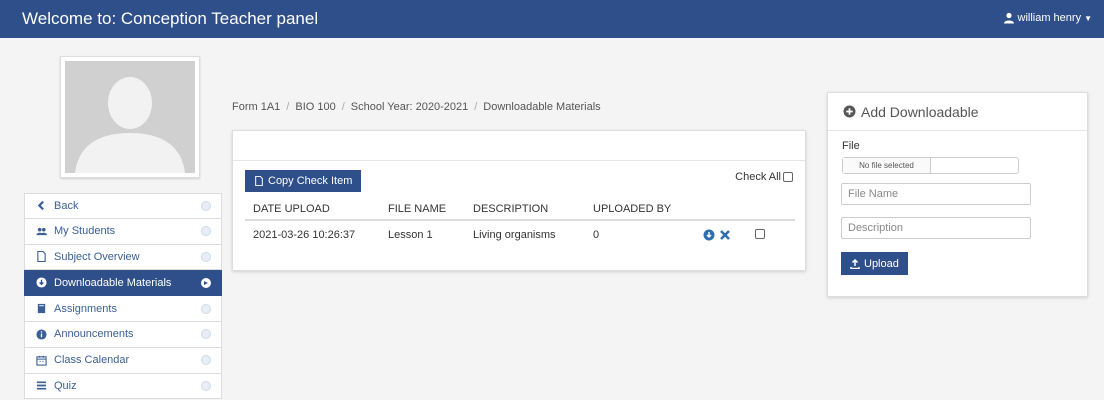 The width and height of the screenshot is (1104, 400). Describe the element at coordinates (760, 233) in the screenshot. I see `row-checkbox` at that location.